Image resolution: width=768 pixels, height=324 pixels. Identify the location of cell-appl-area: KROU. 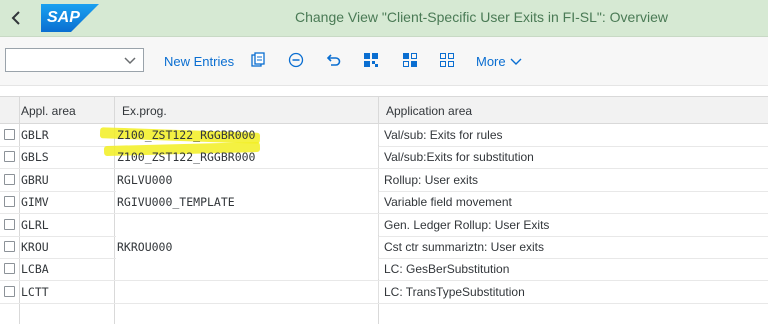
(35, 247).